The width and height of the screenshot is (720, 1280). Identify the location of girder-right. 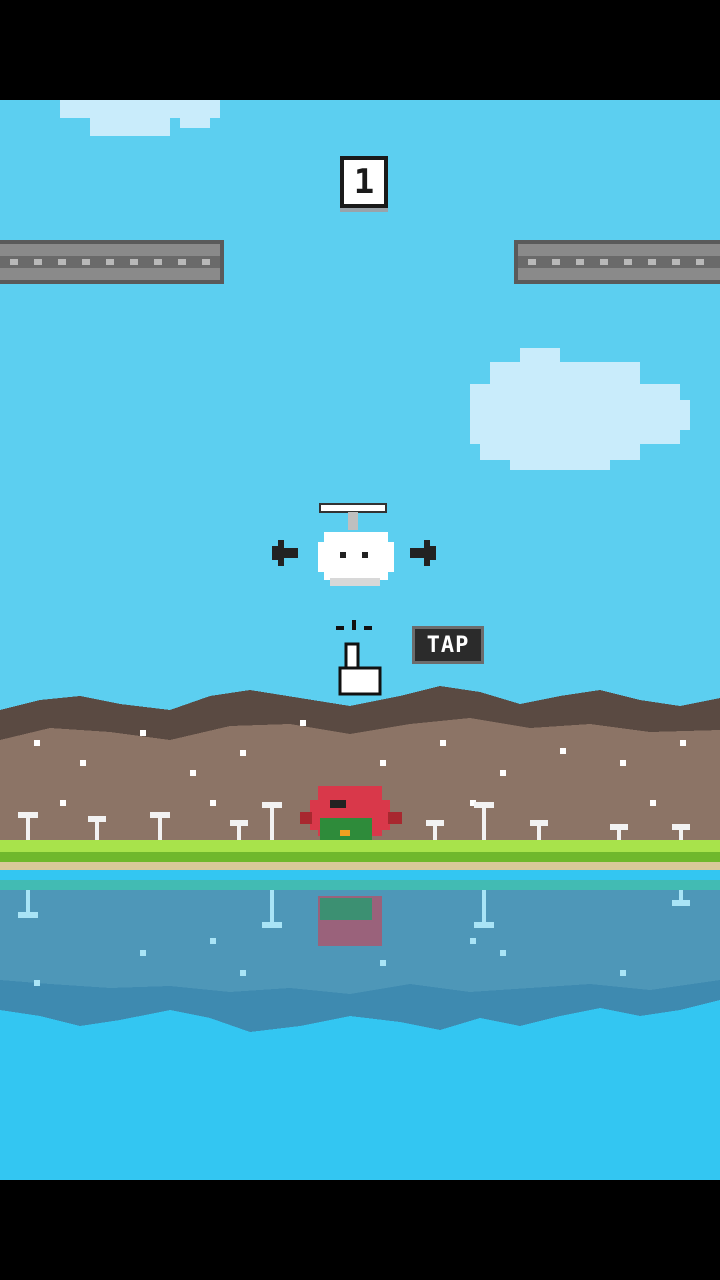
(617, 262).